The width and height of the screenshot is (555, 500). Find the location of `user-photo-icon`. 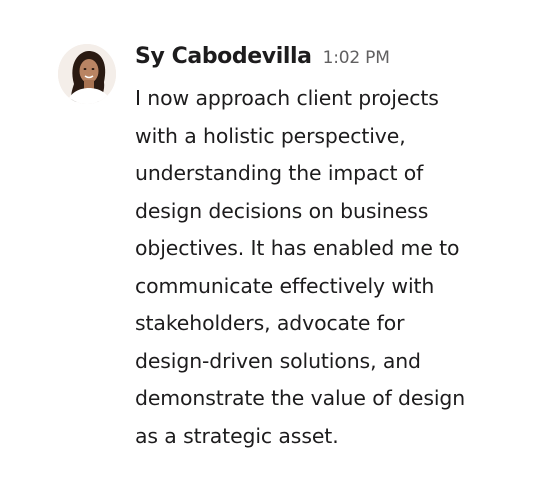

user-photo-icon is located at coordinates (87, 74).